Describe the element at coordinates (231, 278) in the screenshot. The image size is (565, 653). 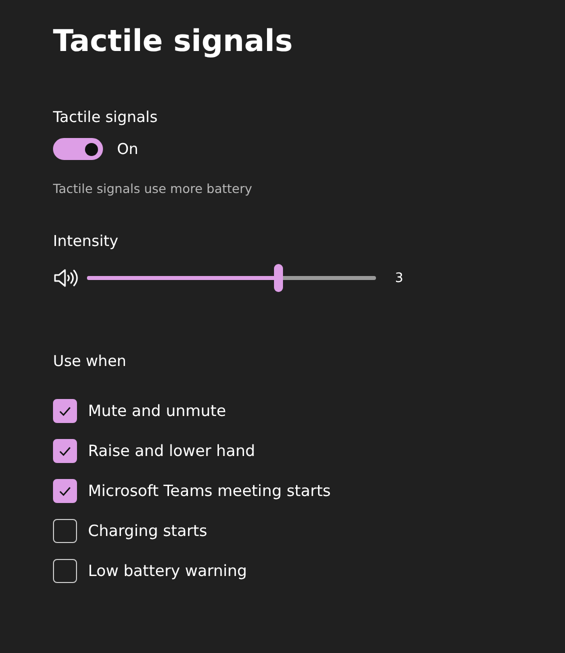
I see `intensity-slider` at that location.